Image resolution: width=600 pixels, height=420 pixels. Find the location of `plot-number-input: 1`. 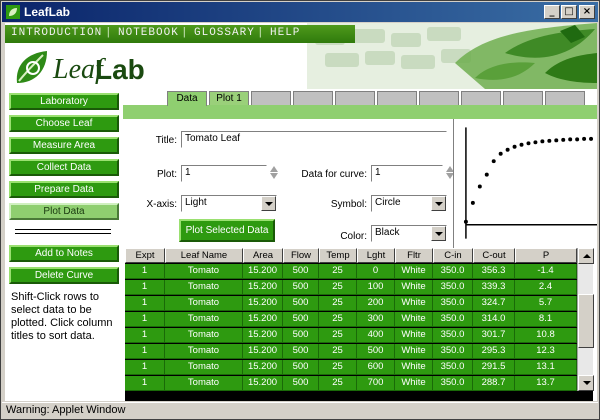

plot-number-input: 1 is located at coordinates (224, 173).